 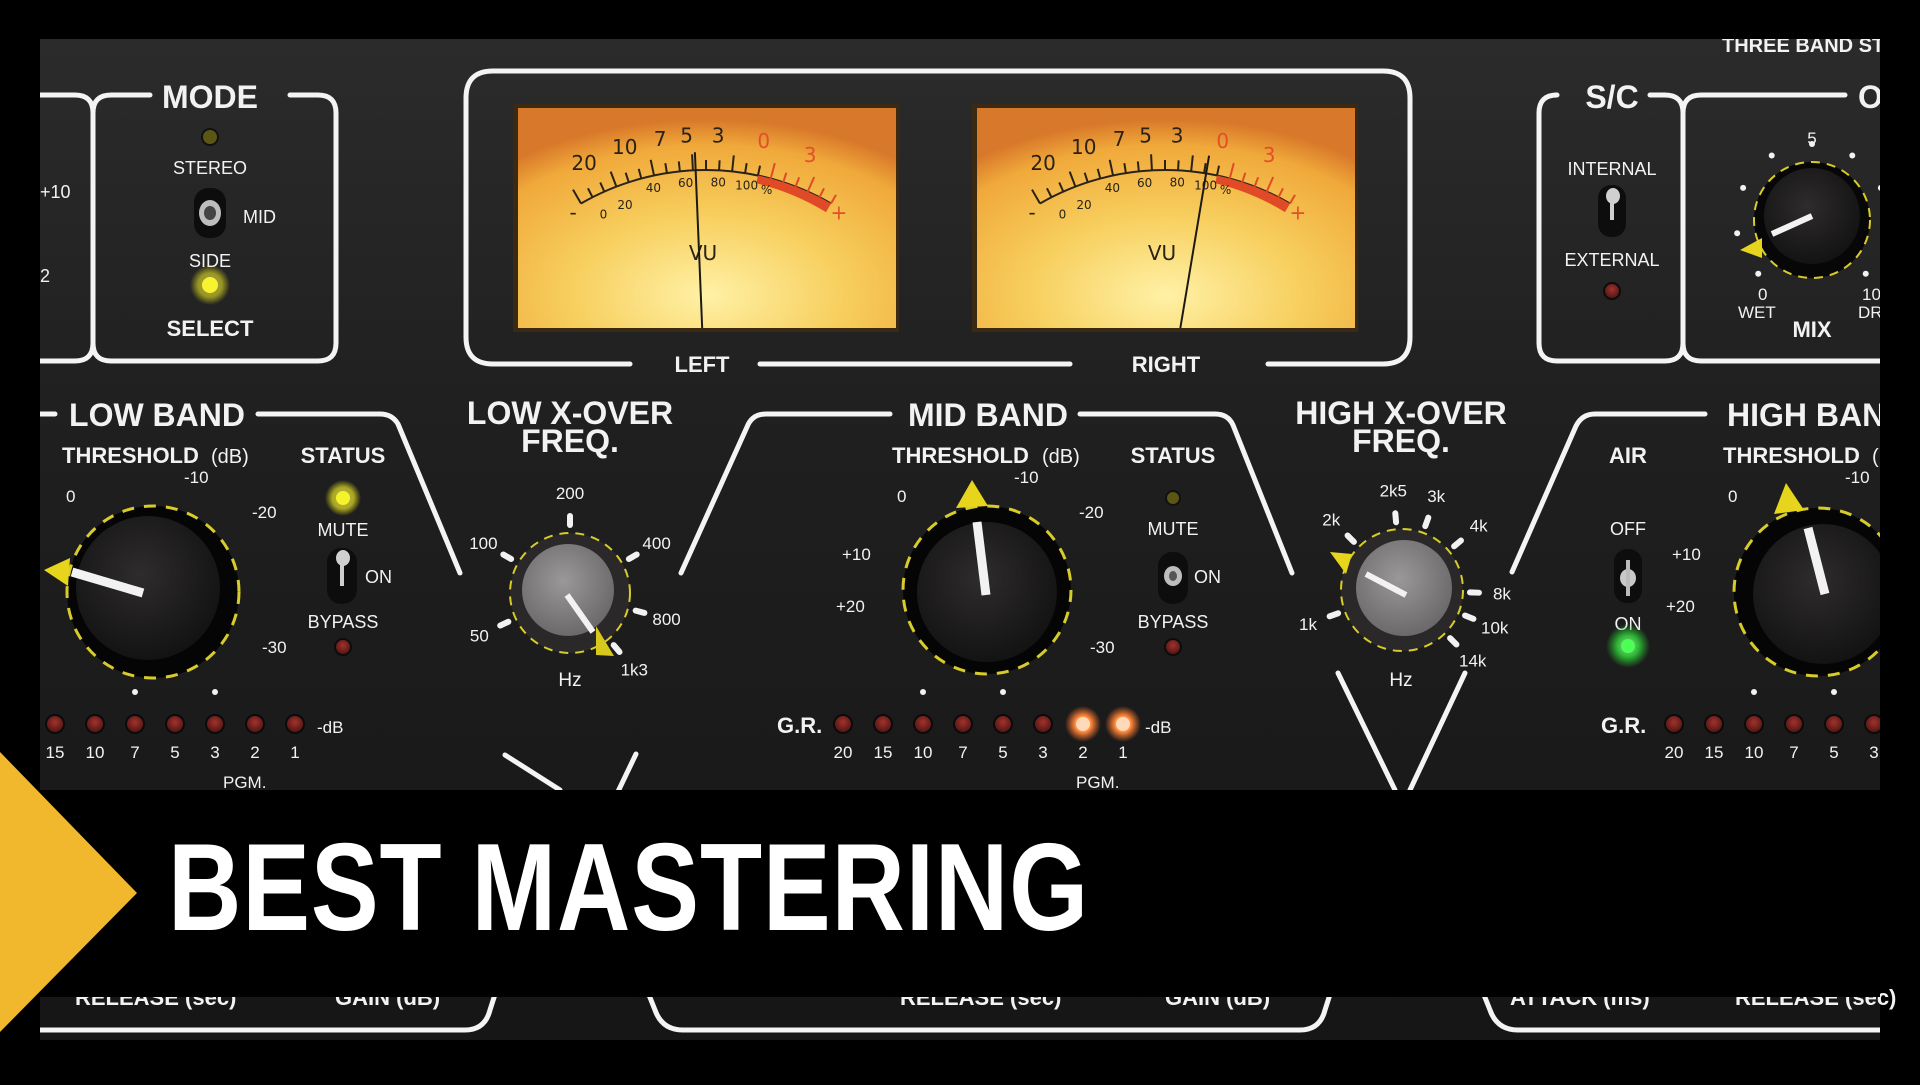 I want to click on mid-threshold-tick: -20, so click(x=1091, y=512).